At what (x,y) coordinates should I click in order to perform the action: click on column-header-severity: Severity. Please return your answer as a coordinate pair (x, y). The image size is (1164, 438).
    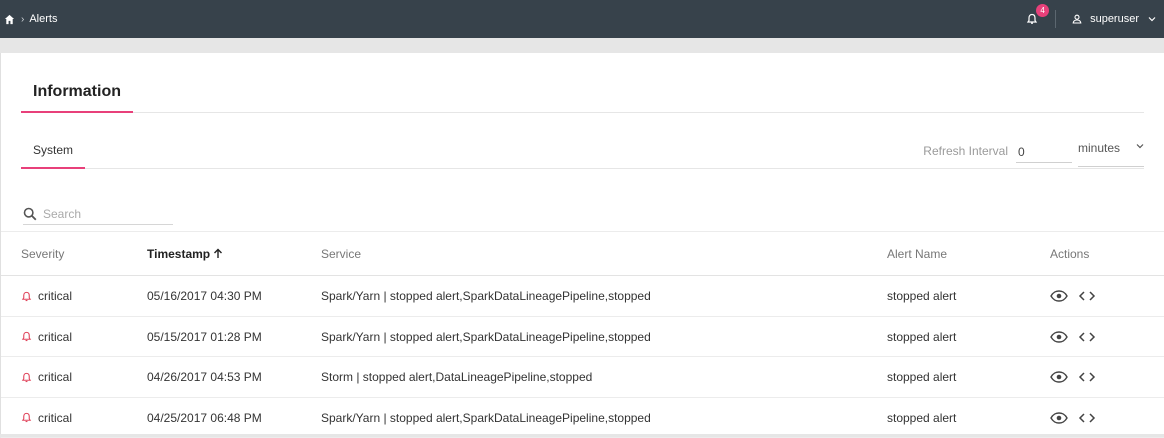
    Looking at the image, I should click on (42, 254).